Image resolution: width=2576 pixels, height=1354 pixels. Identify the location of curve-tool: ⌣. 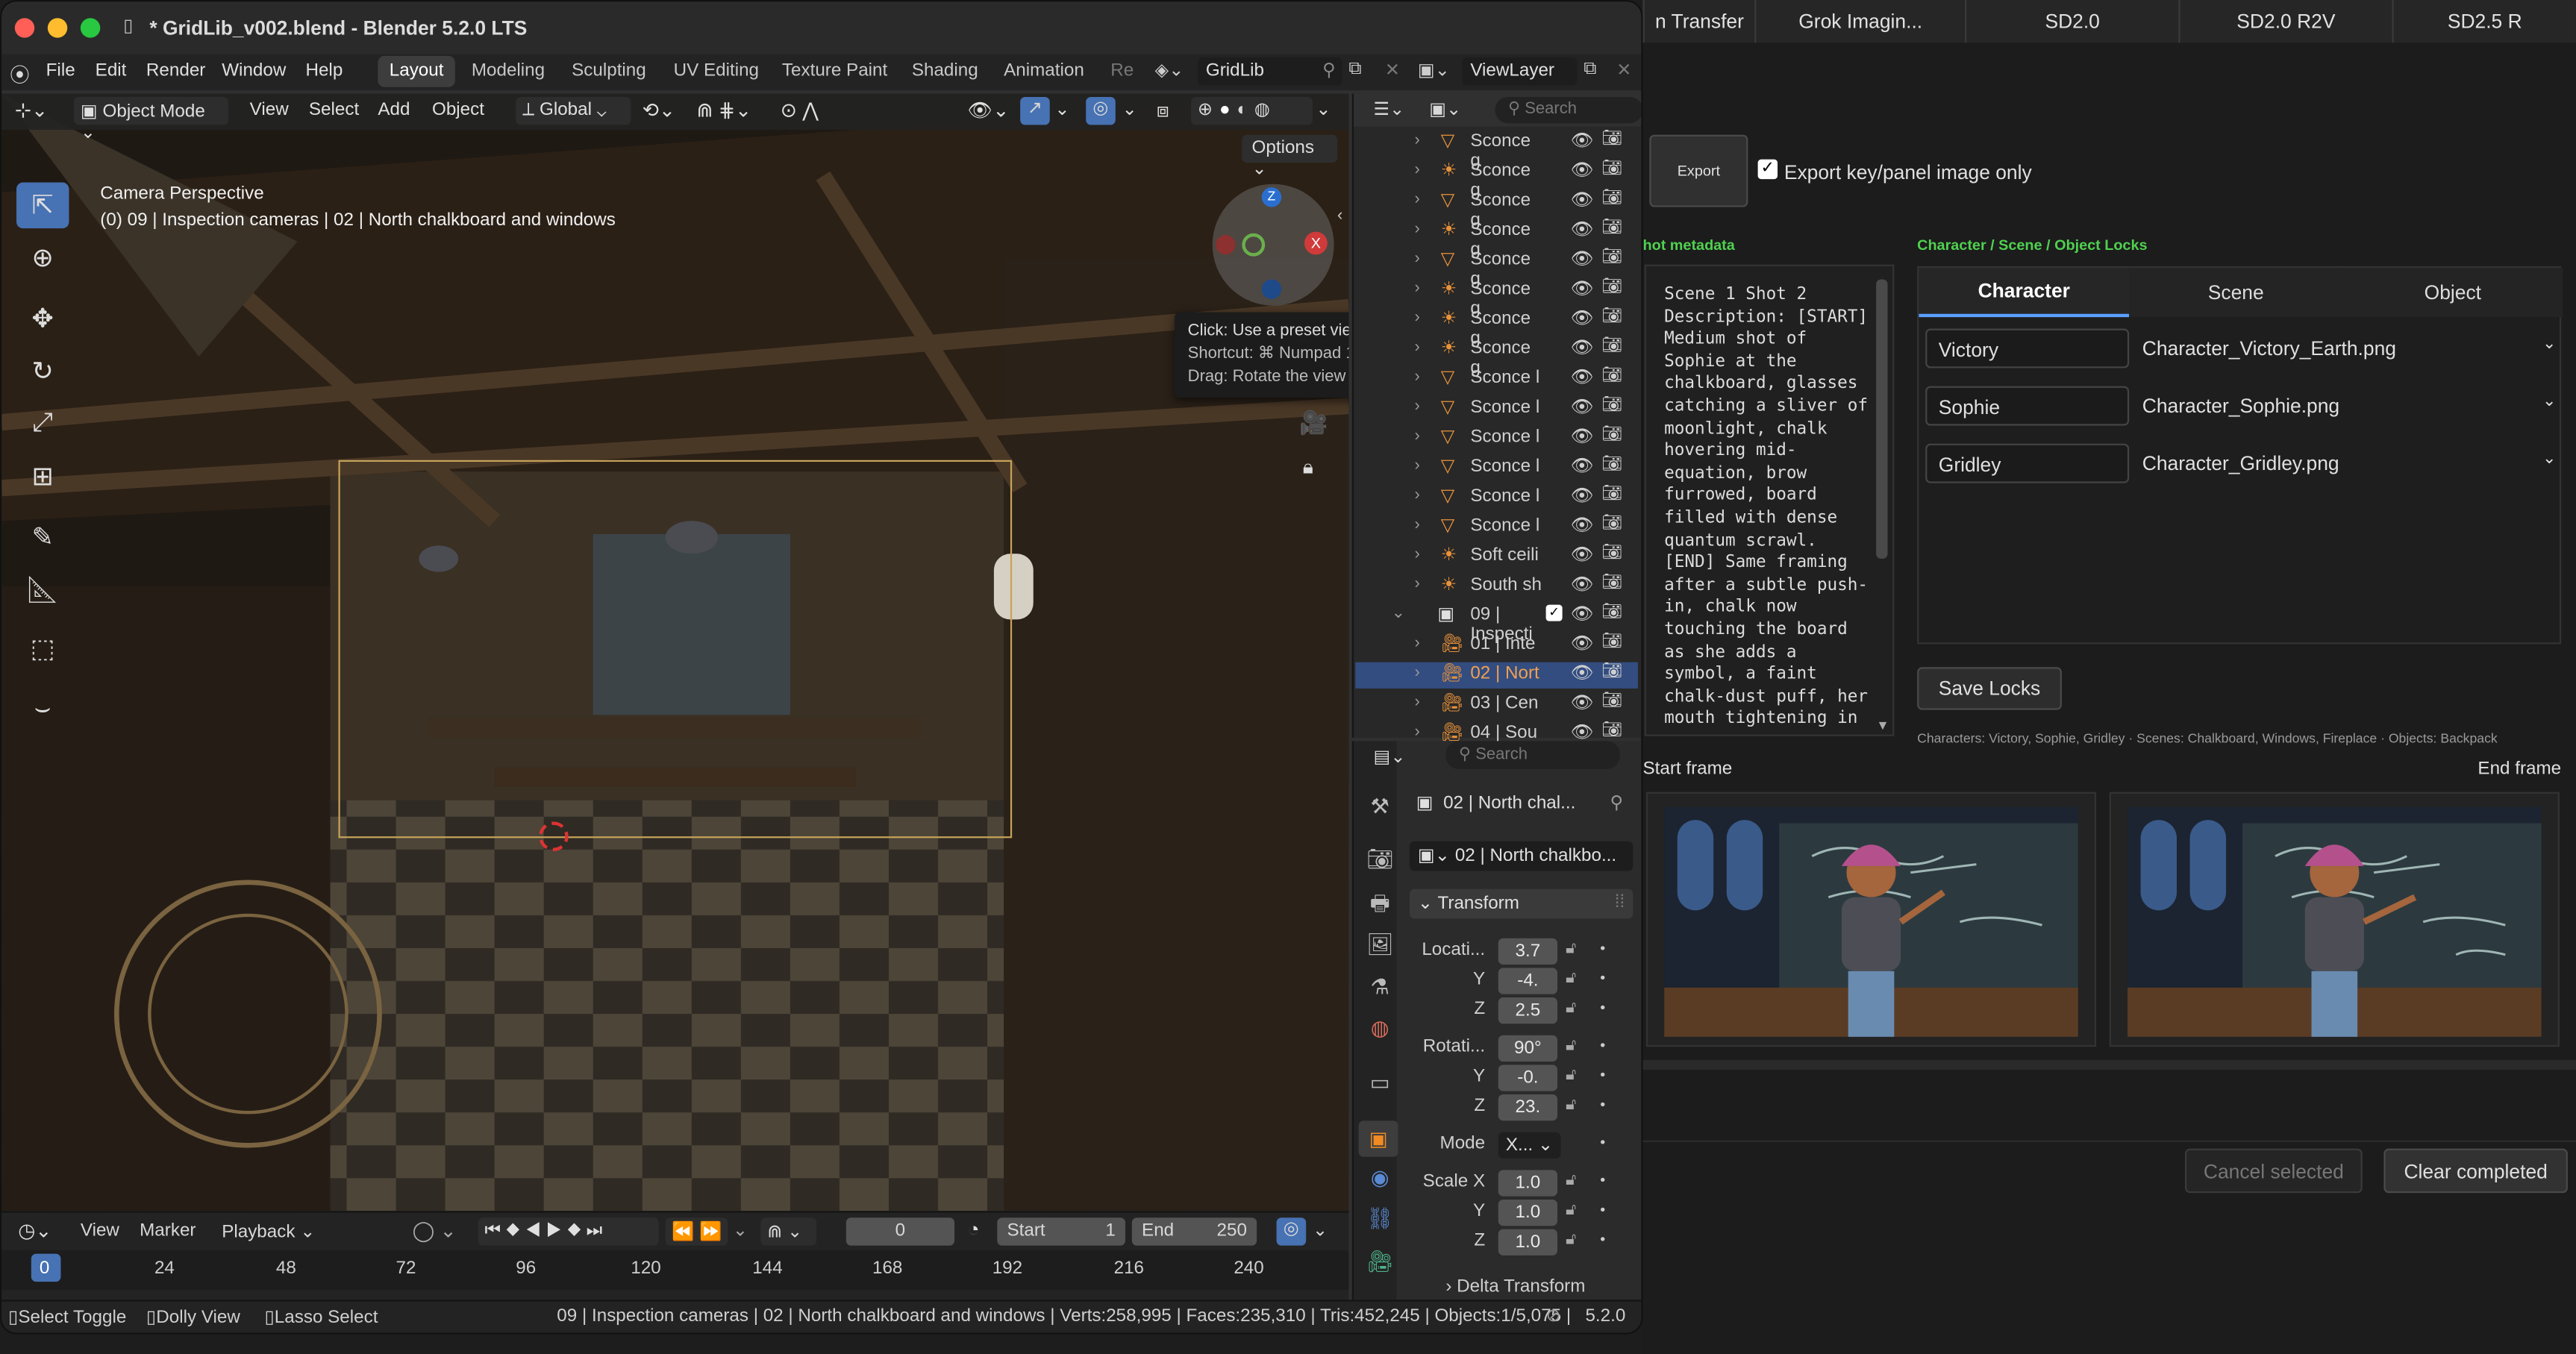
(42, 710).